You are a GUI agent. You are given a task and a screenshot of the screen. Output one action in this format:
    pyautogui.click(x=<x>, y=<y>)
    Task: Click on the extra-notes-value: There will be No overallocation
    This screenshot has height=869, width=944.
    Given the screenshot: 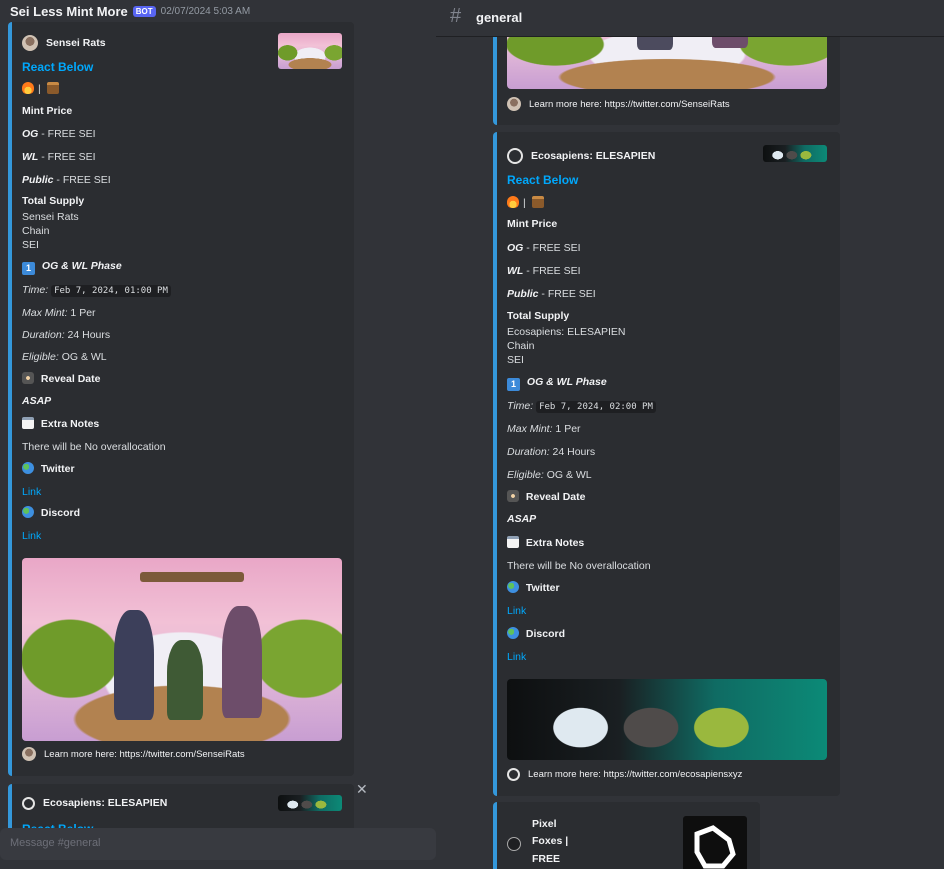 What is the action you would take?
    pyautogui.click(x=94, y=447)
    